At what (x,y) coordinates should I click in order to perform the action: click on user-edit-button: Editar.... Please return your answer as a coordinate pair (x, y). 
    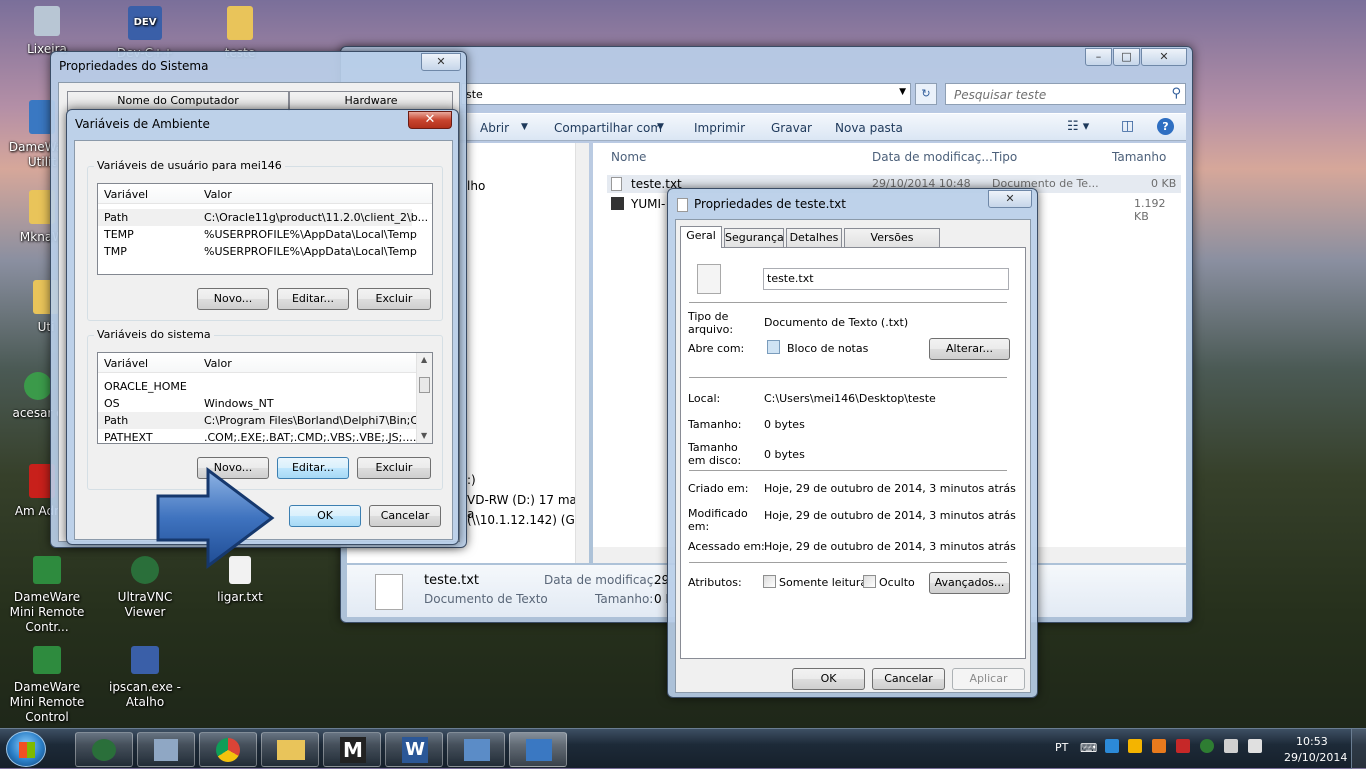
    Looking at the image, I should click on (313, 299).